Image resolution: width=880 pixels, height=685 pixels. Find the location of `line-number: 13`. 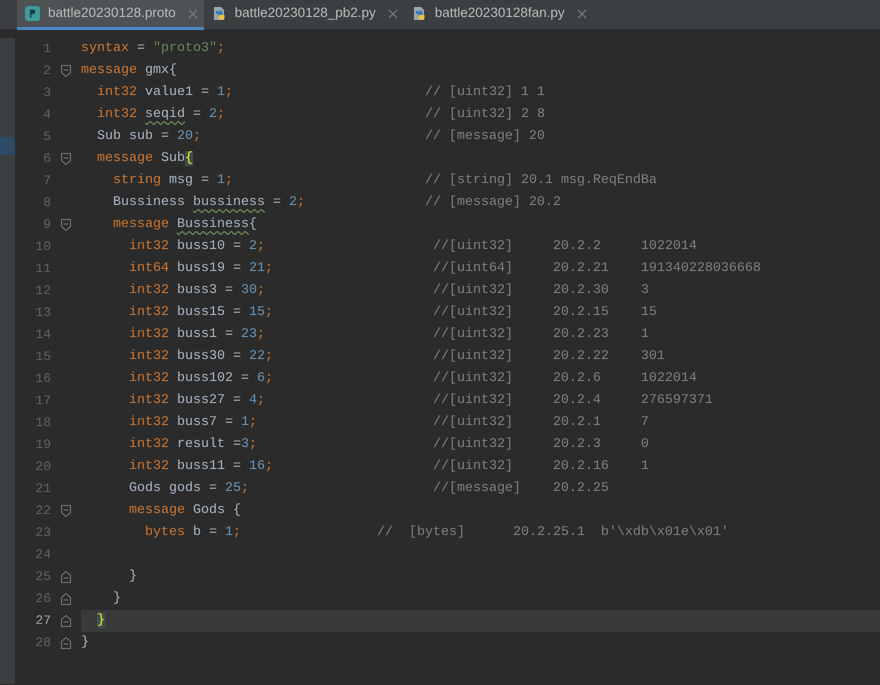

line-number: 13 is located at coordinates (42, 313).